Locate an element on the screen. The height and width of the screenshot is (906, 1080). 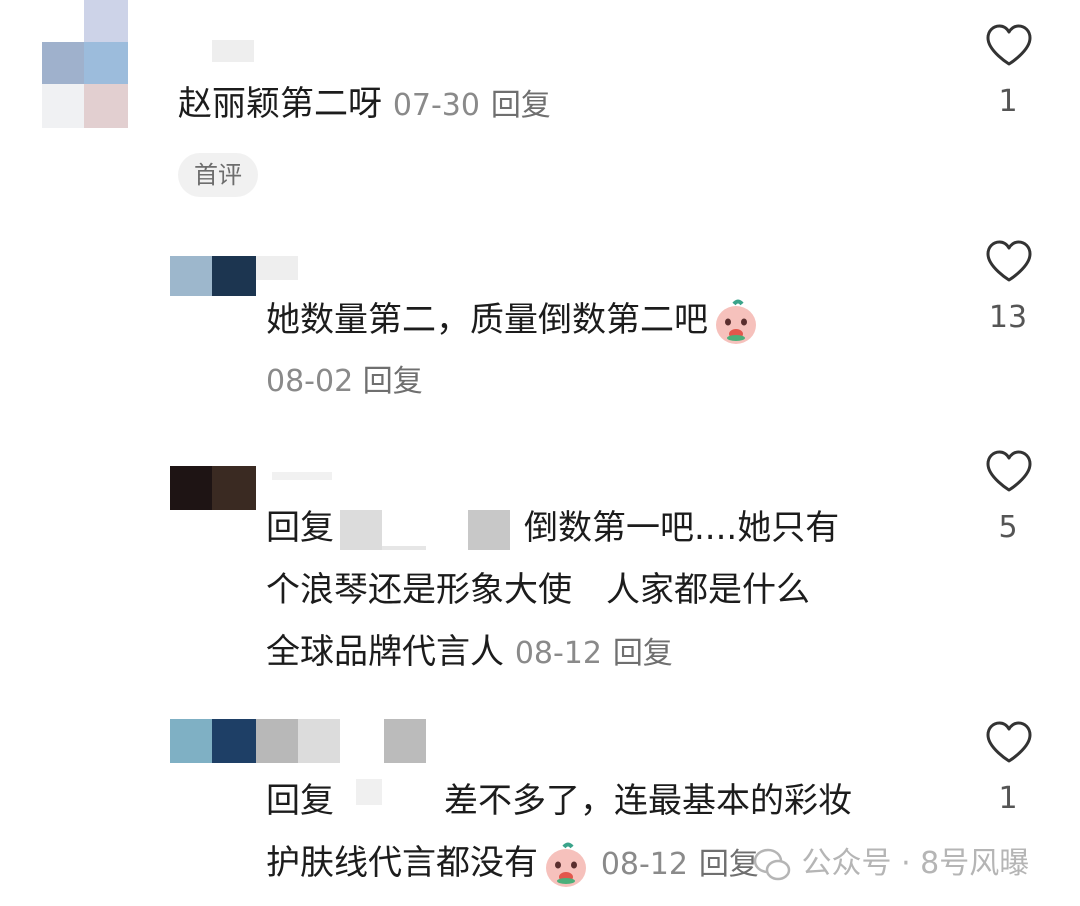
comment-text: 她数量第二，质量倒数第二吧 is located at coordinates (513, 320).